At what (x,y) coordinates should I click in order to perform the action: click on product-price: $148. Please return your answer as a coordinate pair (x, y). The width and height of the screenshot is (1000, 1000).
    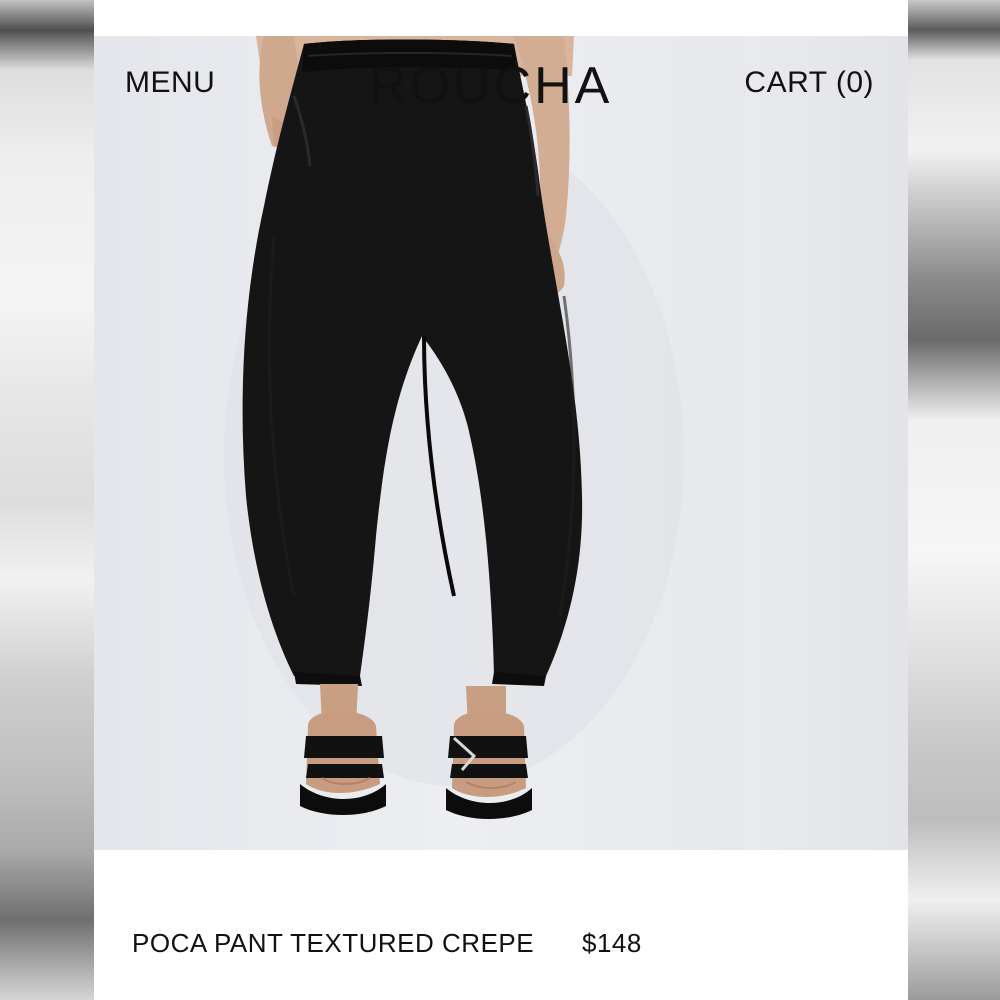
    Looking at the image, I should click on (612, 943).